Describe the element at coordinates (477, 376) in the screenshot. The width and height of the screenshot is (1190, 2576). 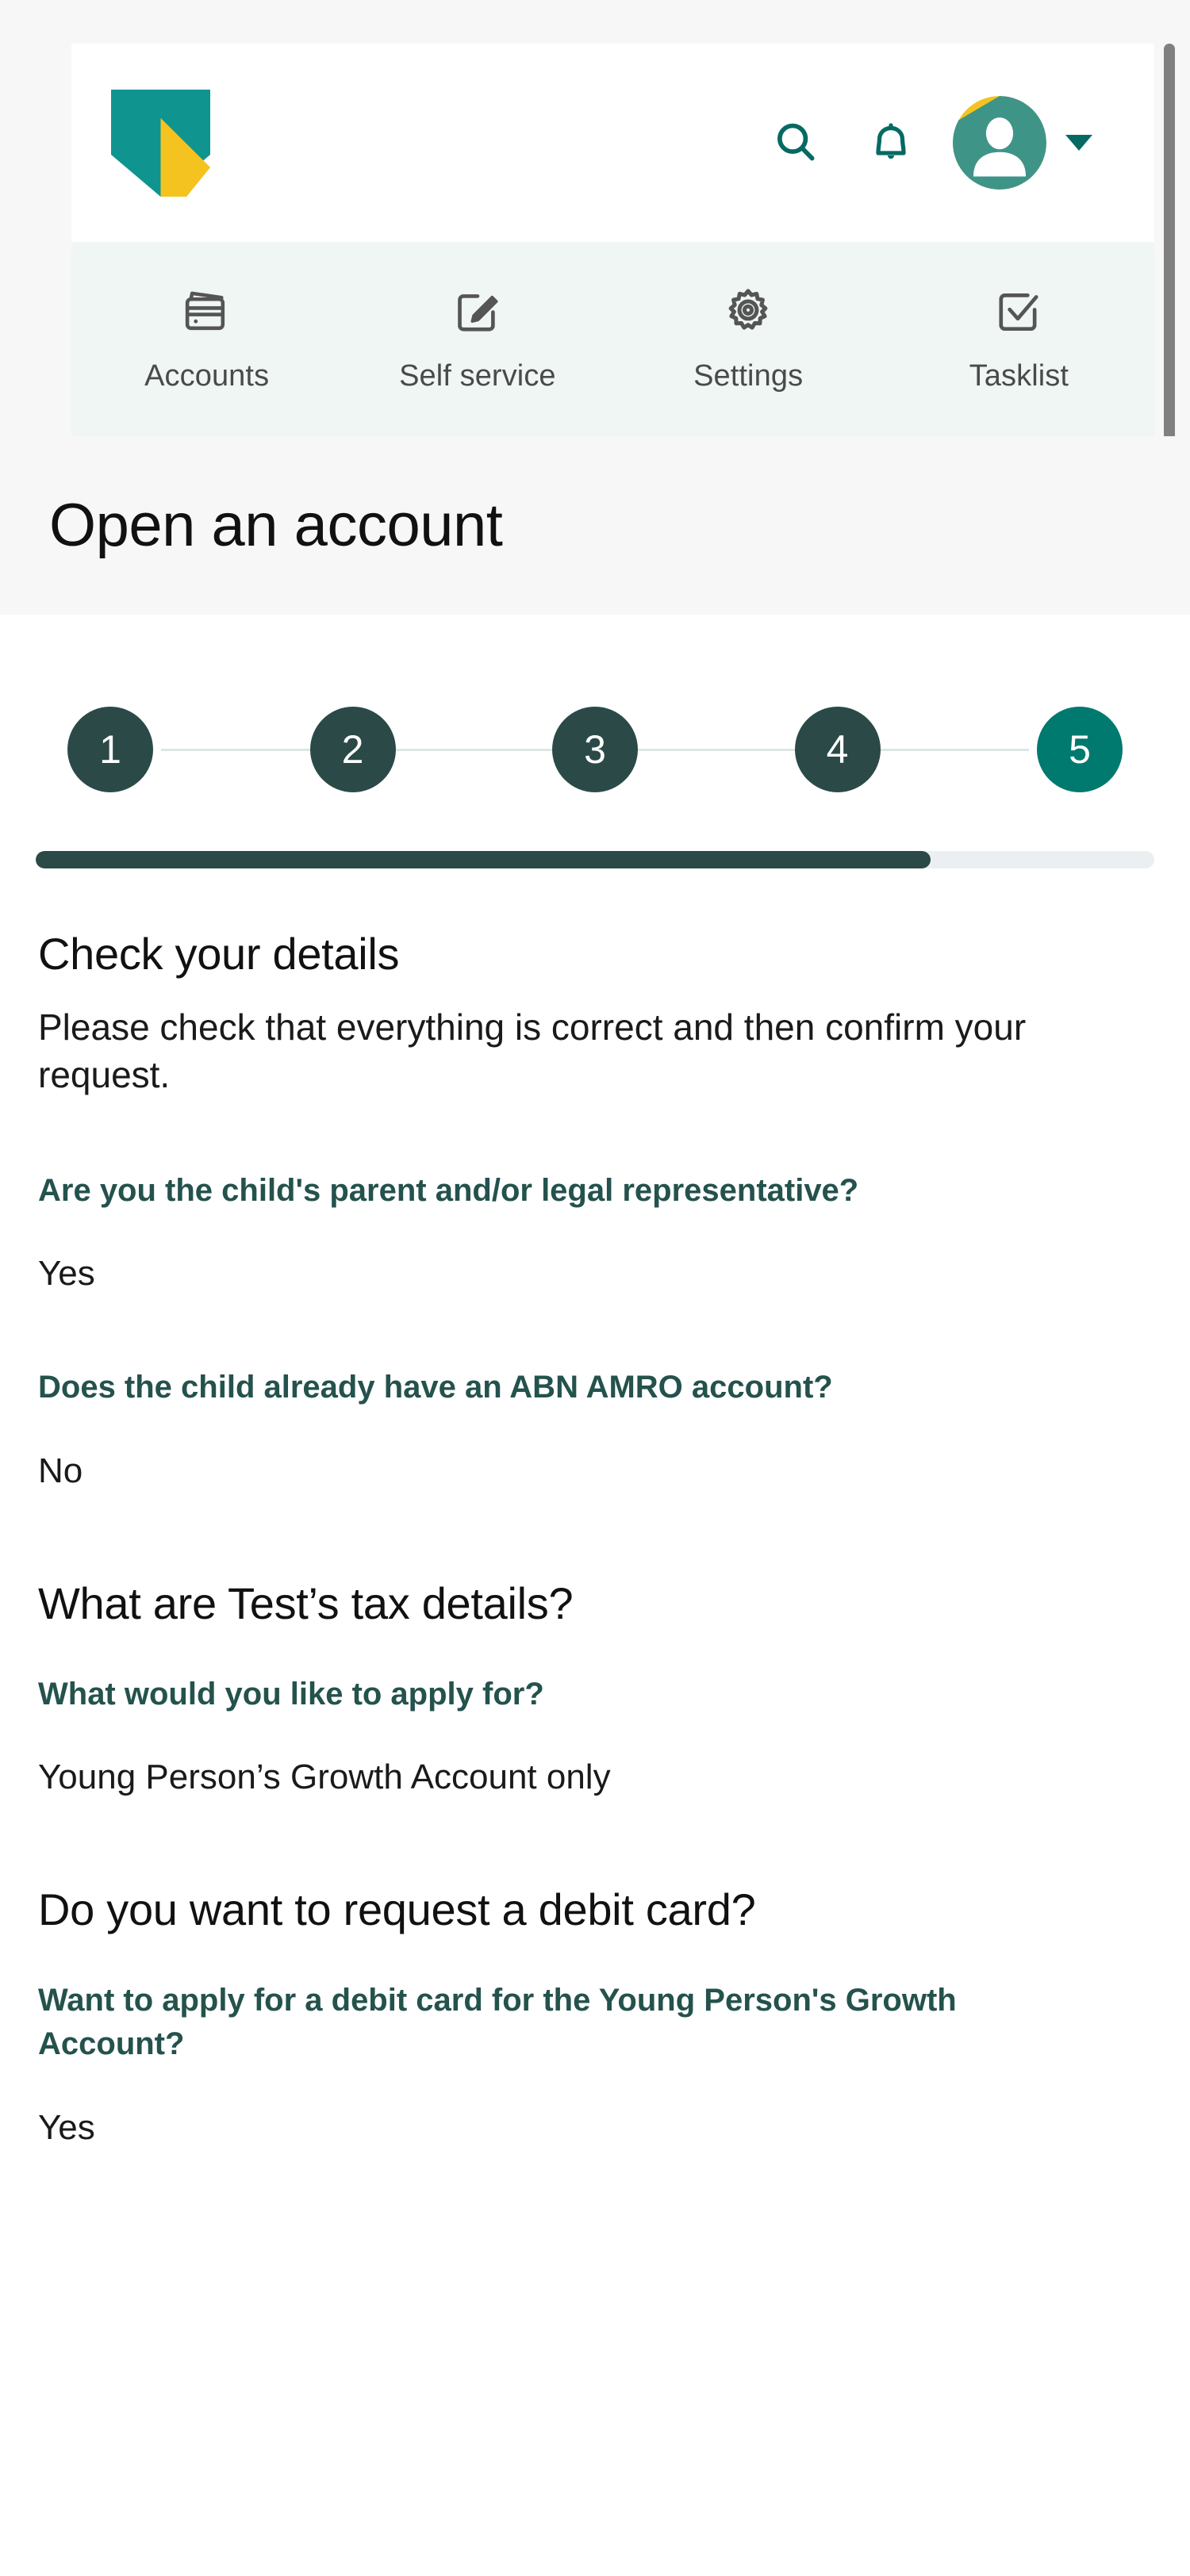
I see `nav-tab-label: Self service` at that location.